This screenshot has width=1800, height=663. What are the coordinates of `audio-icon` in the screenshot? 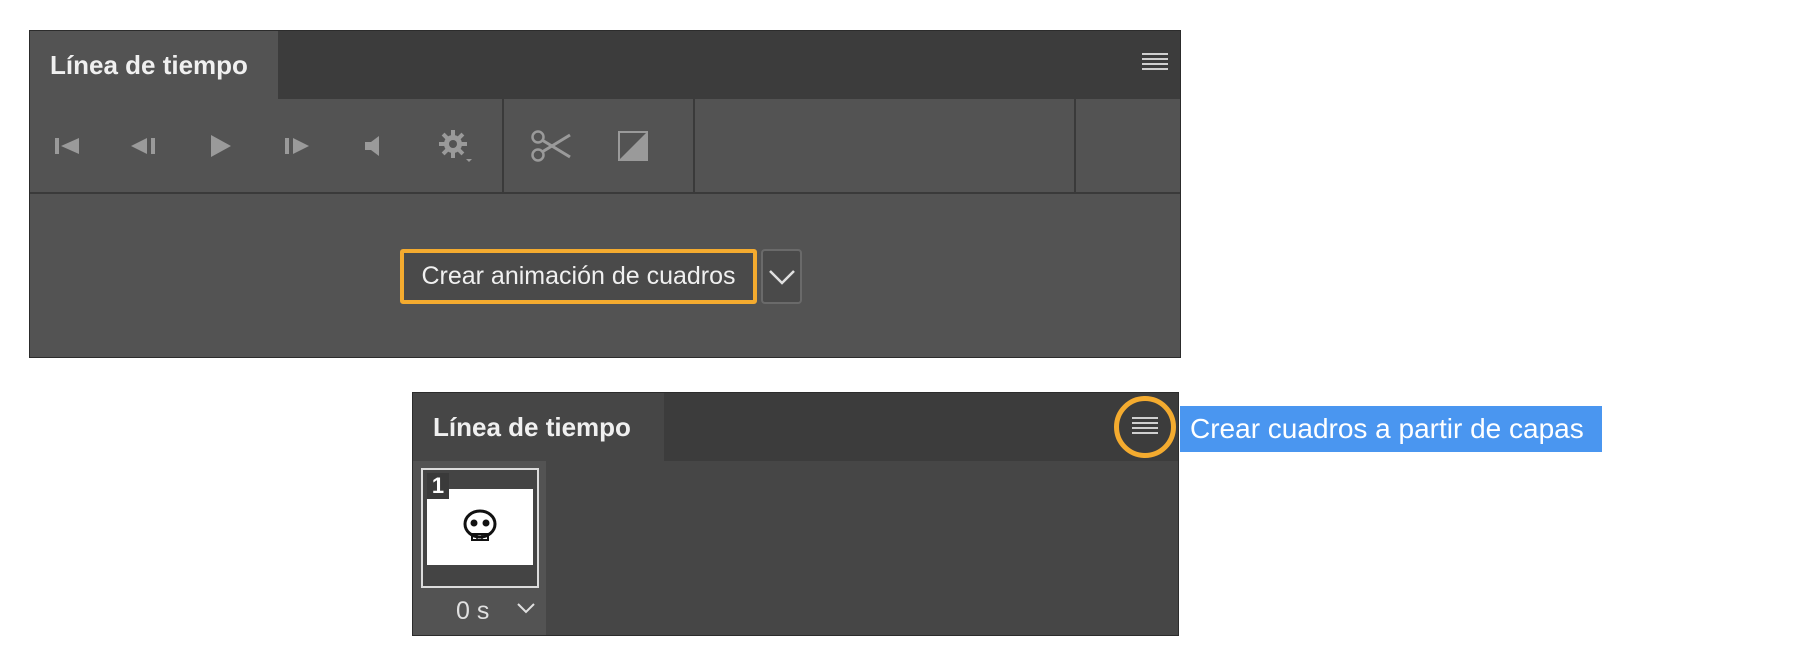 It's located at (373, 146).